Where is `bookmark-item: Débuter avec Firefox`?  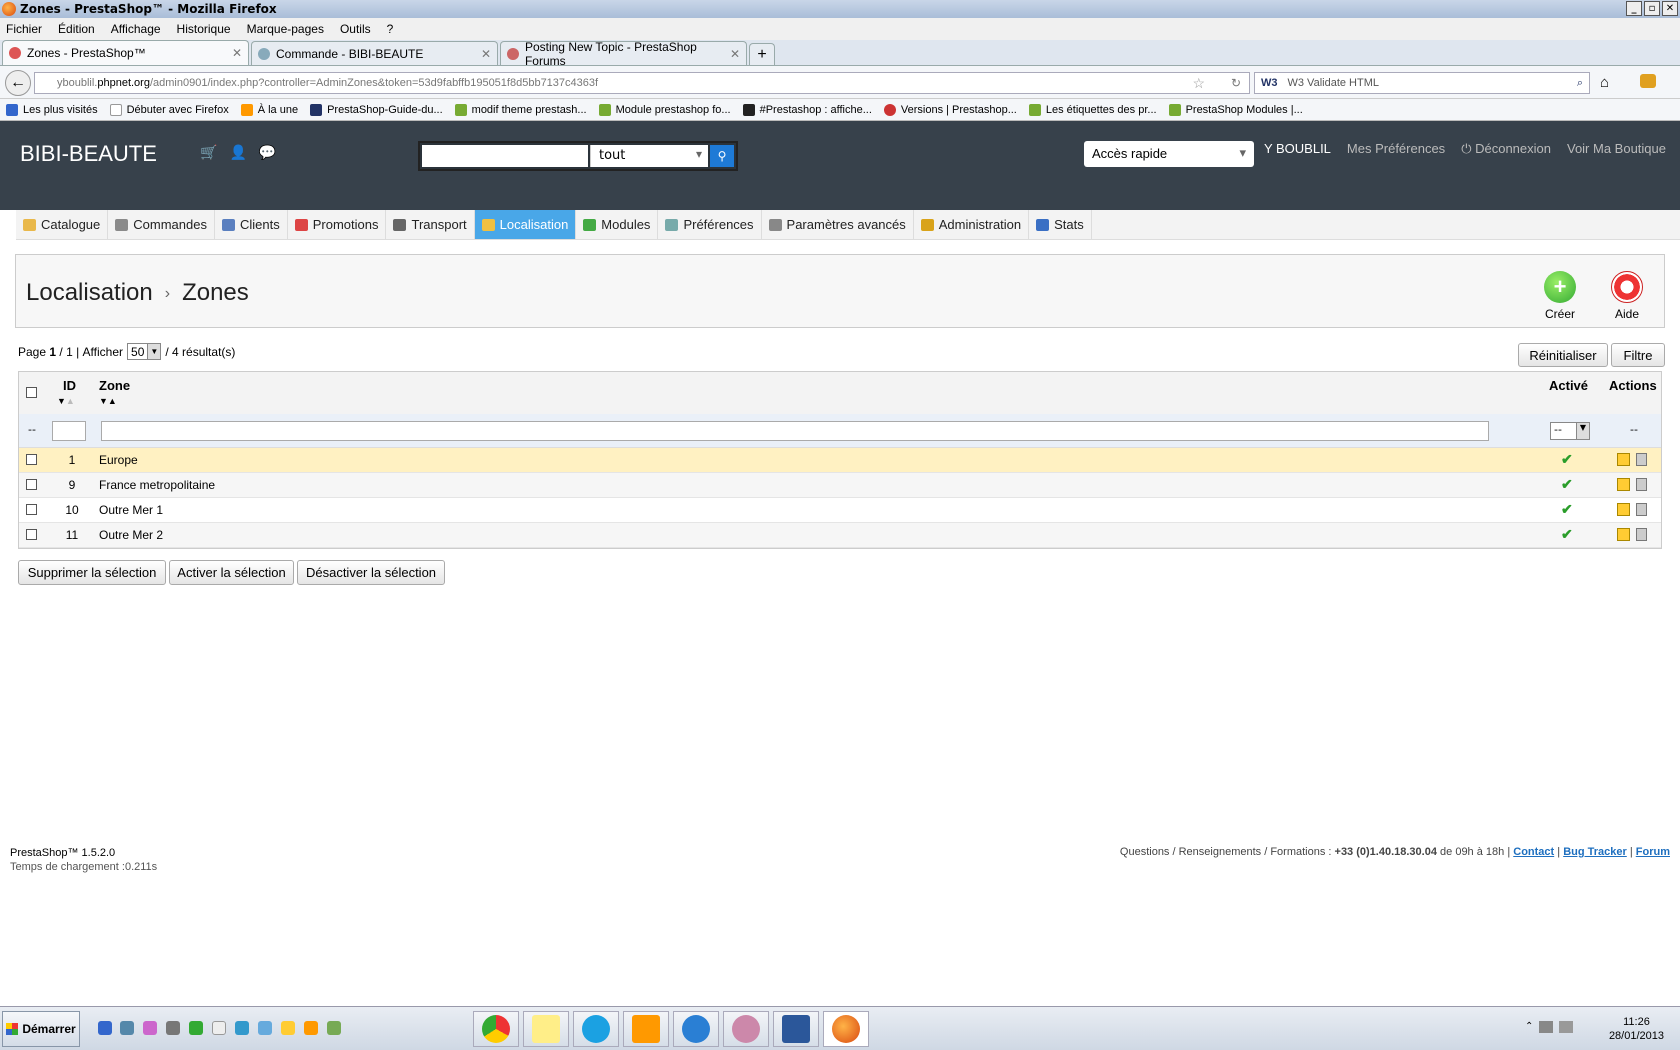 bookmark-item: Débuter avec Firefox is located at coordinates (169, 109).